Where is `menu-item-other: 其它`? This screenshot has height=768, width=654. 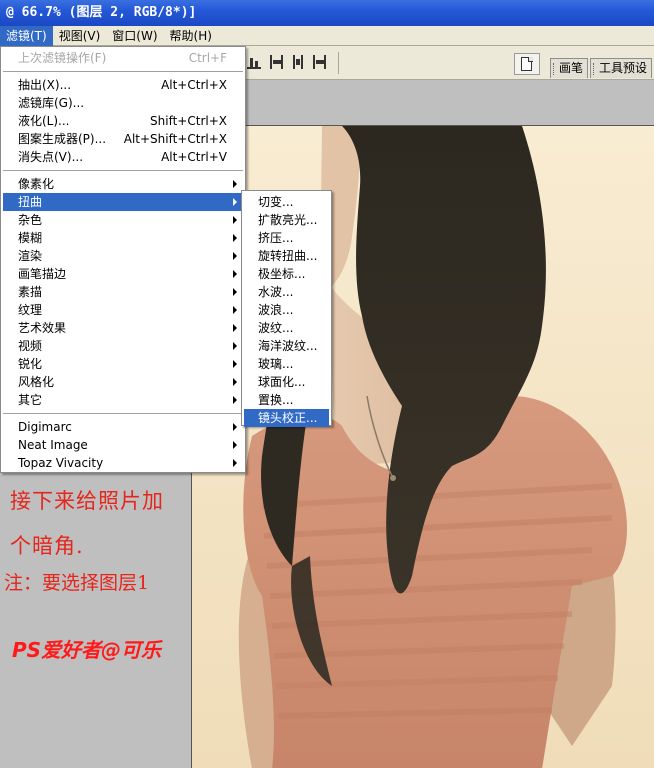
menu-item-other: 其它 is located at coordinates (123, 400).